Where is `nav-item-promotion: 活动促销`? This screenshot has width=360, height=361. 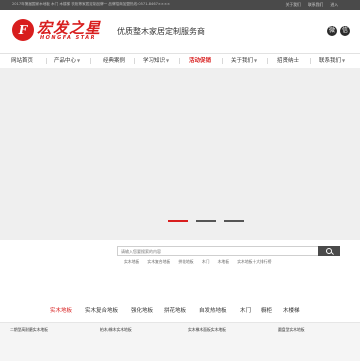
nav-item-promotion: 活动促销 is located at coordinates (200, 61).